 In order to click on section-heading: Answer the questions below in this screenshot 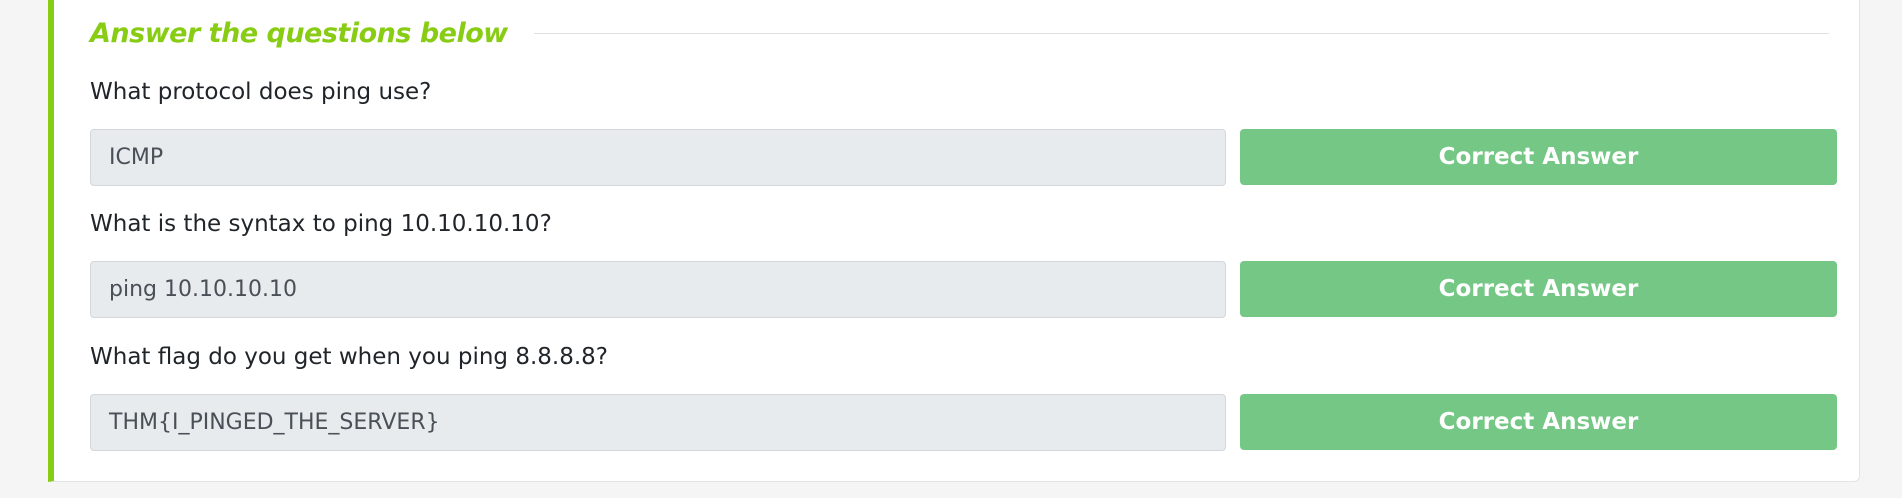, I will do `click(299, 33)`.